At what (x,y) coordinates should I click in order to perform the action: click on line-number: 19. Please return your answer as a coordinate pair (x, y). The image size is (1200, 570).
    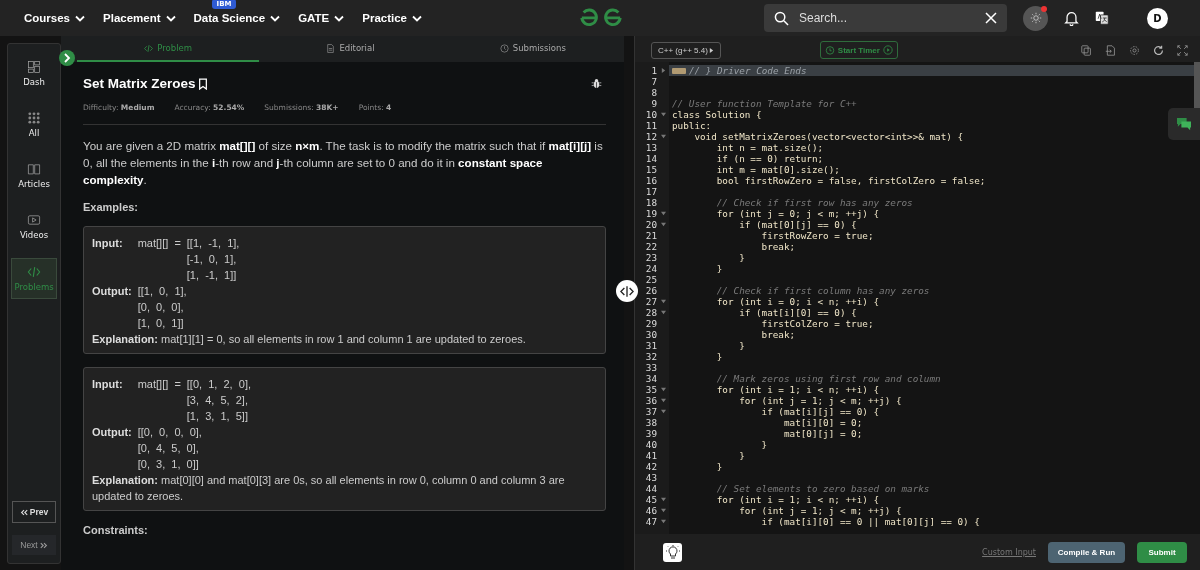
    Looking at the image, I should click on (650, 213).